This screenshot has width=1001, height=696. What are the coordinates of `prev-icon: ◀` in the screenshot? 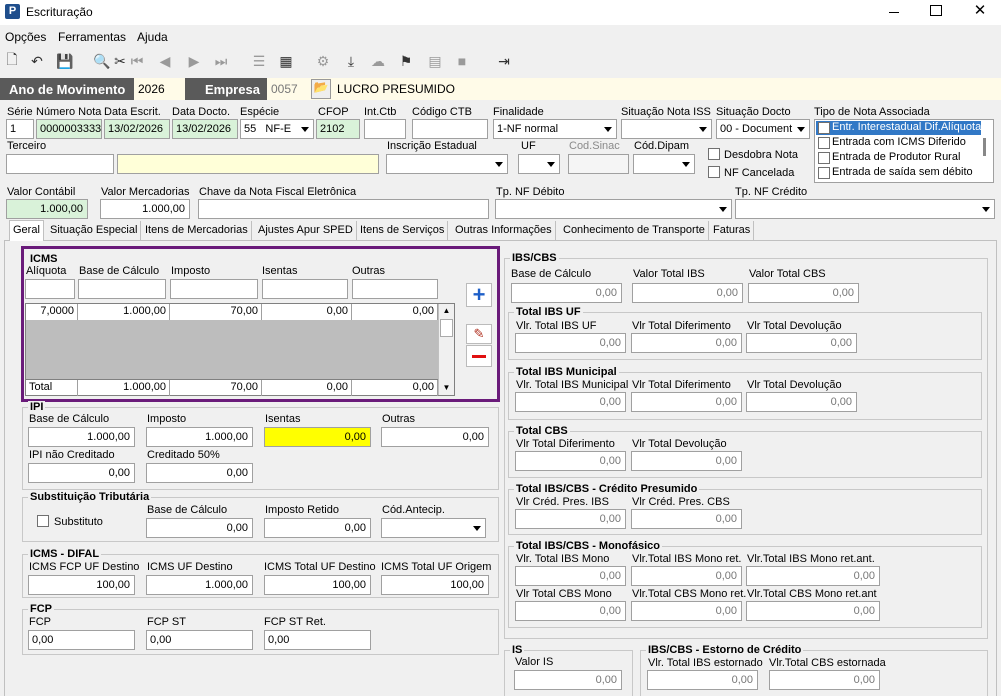 It's located at (165, 61).